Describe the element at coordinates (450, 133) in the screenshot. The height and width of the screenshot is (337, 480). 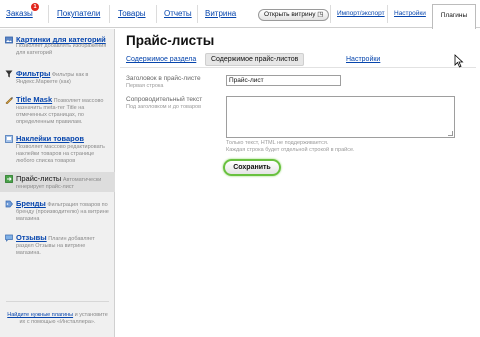
I see `resize-grip-icon` at that location.